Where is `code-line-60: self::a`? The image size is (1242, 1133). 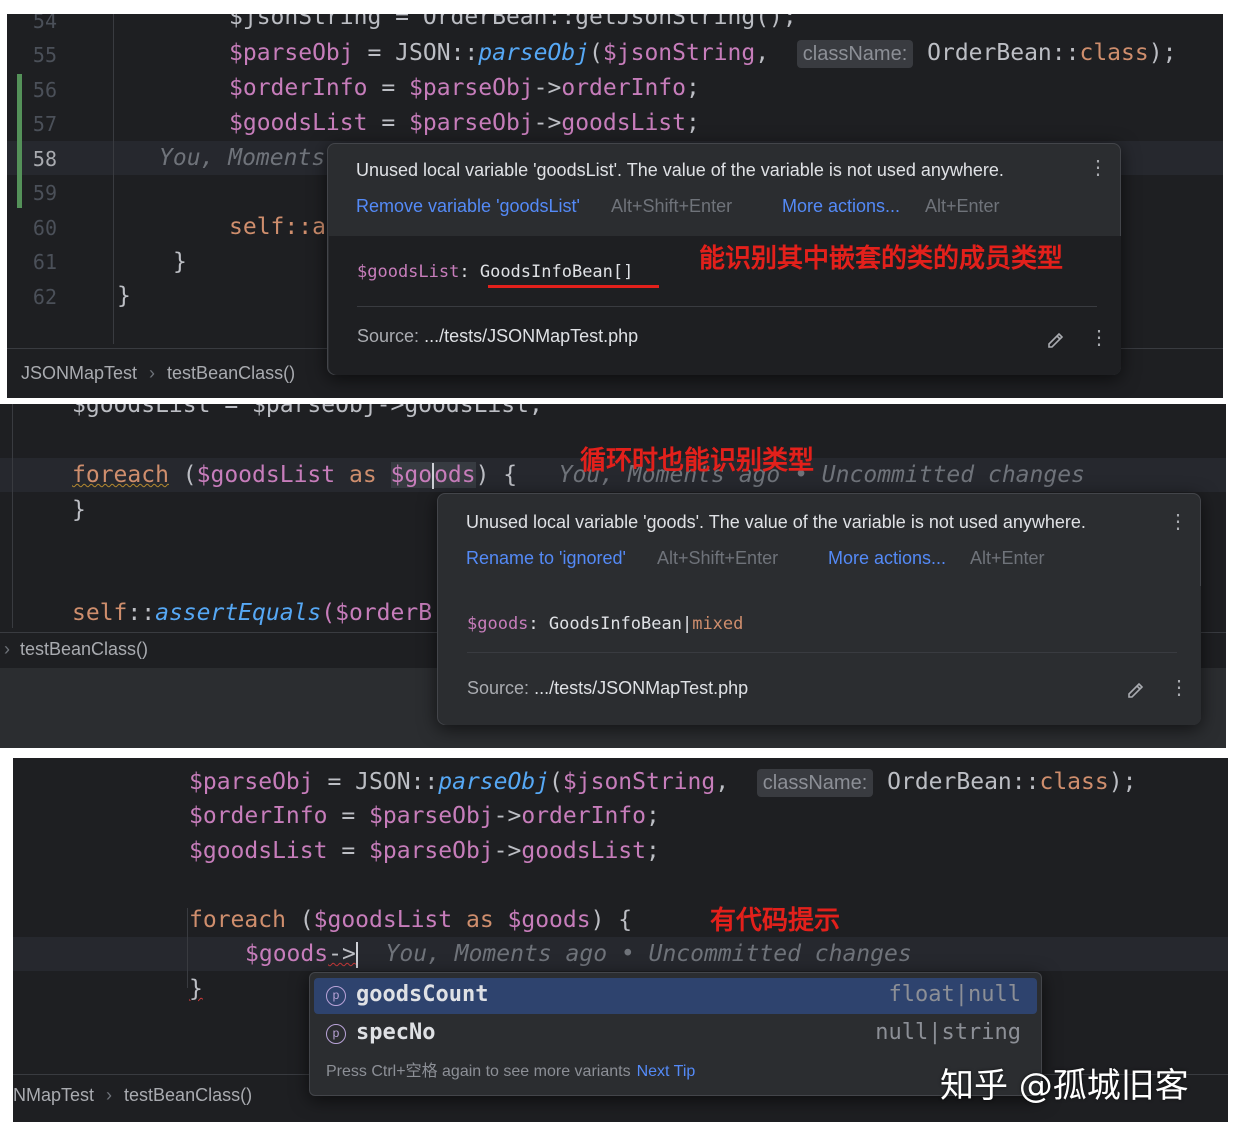
code-line-60: self::a is located at coordinates (277, 227).